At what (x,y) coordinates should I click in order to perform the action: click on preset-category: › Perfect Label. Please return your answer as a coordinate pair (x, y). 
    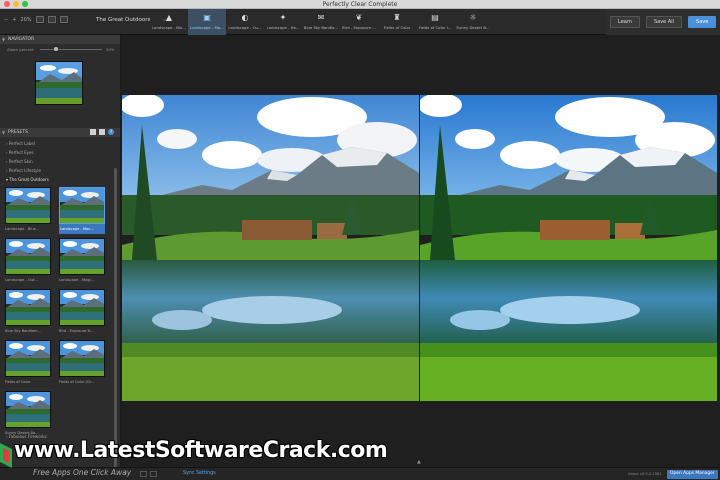
    Looking at the image, I should click on (60, 143).